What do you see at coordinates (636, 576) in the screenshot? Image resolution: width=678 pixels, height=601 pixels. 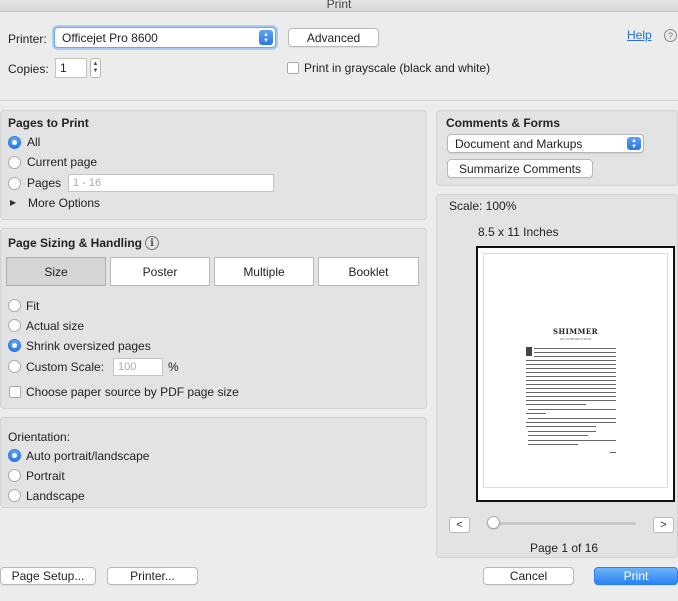 I see `print-button: Print` at bounding box center [636, 576].